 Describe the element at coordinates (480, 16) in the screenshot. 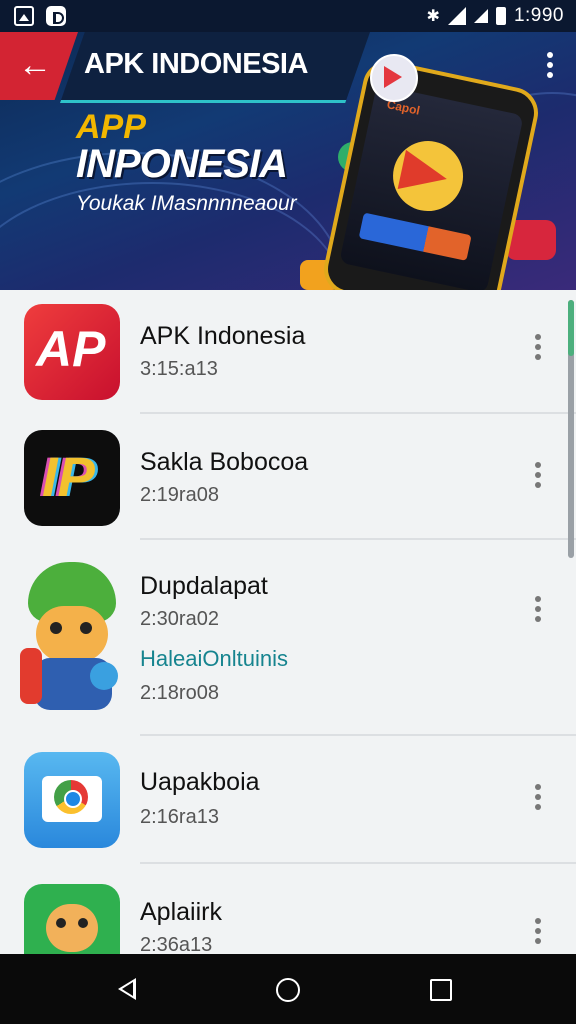

I see `signal-icon` at that location.